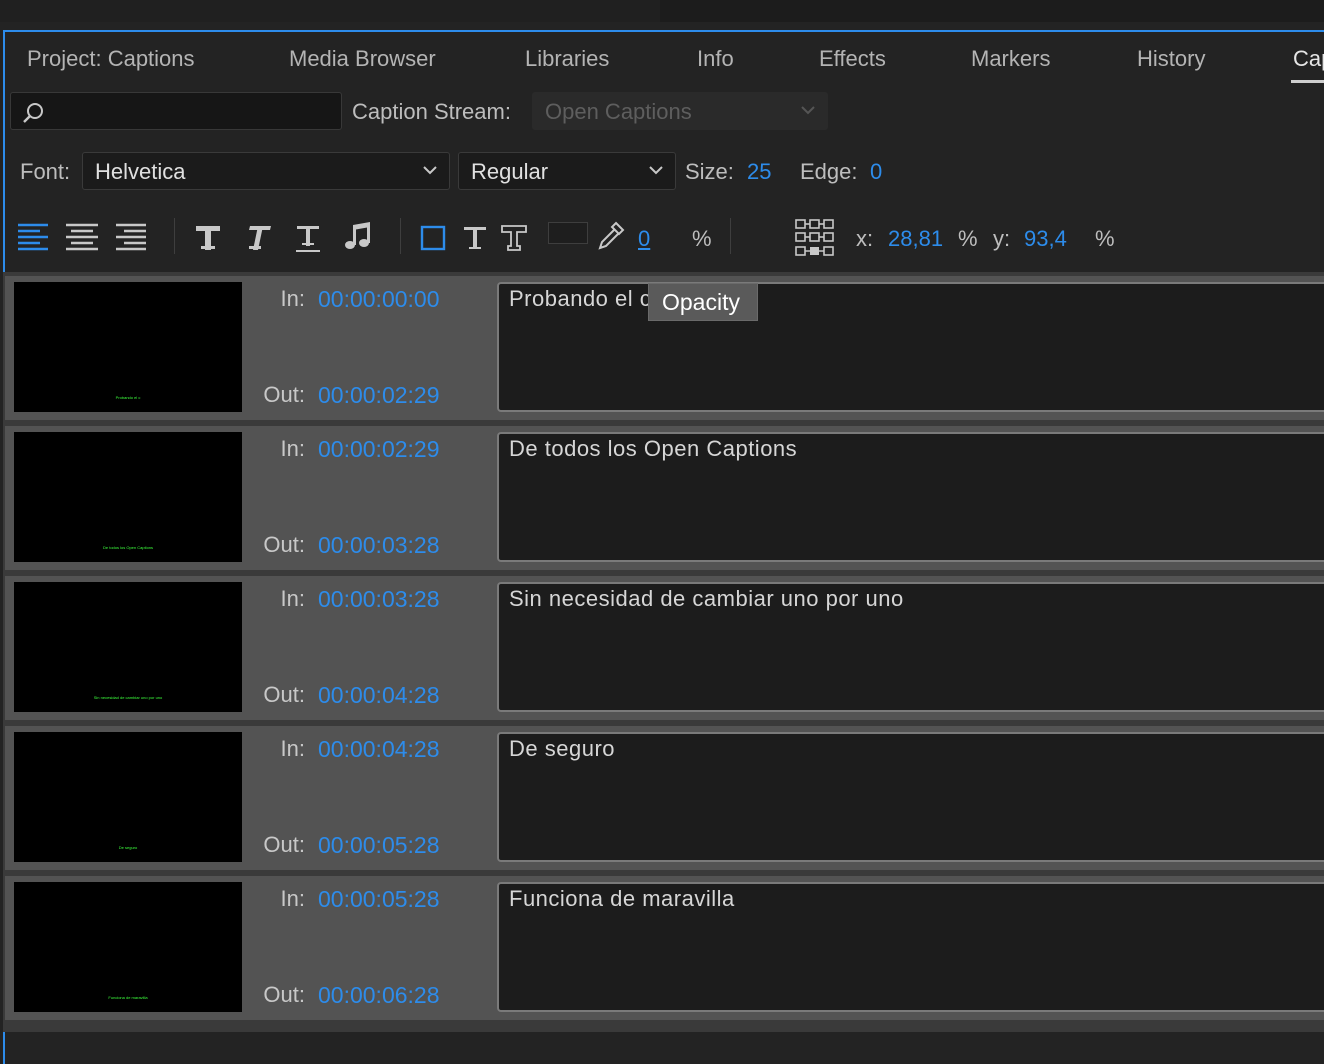 This screenshot has height=1064, width=1324. I want to click on top-strip-segment, so click(330, 11).